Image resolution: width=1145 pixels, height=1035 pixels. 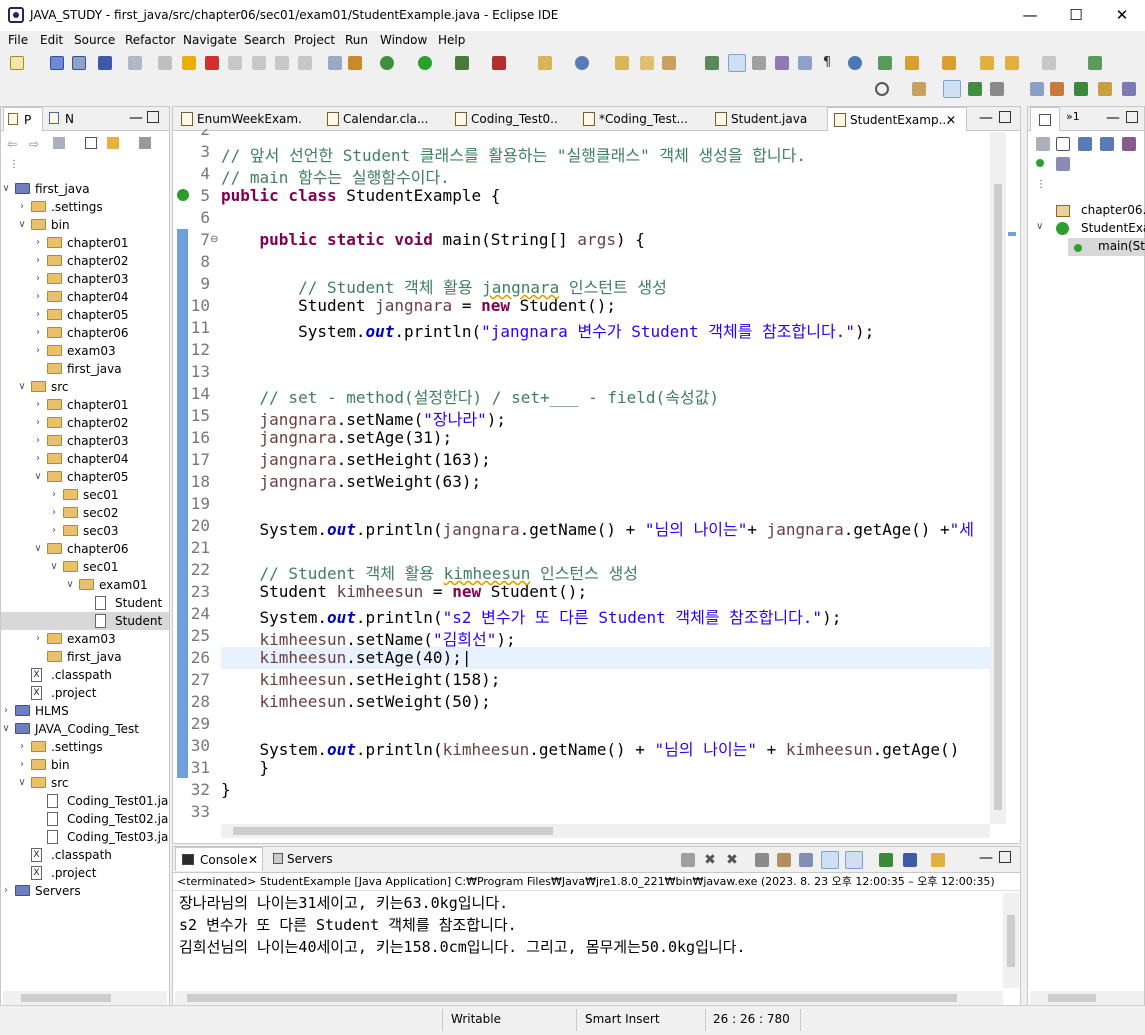 I want to click on outline-method: main(Str, so click(x=1121, y=246).